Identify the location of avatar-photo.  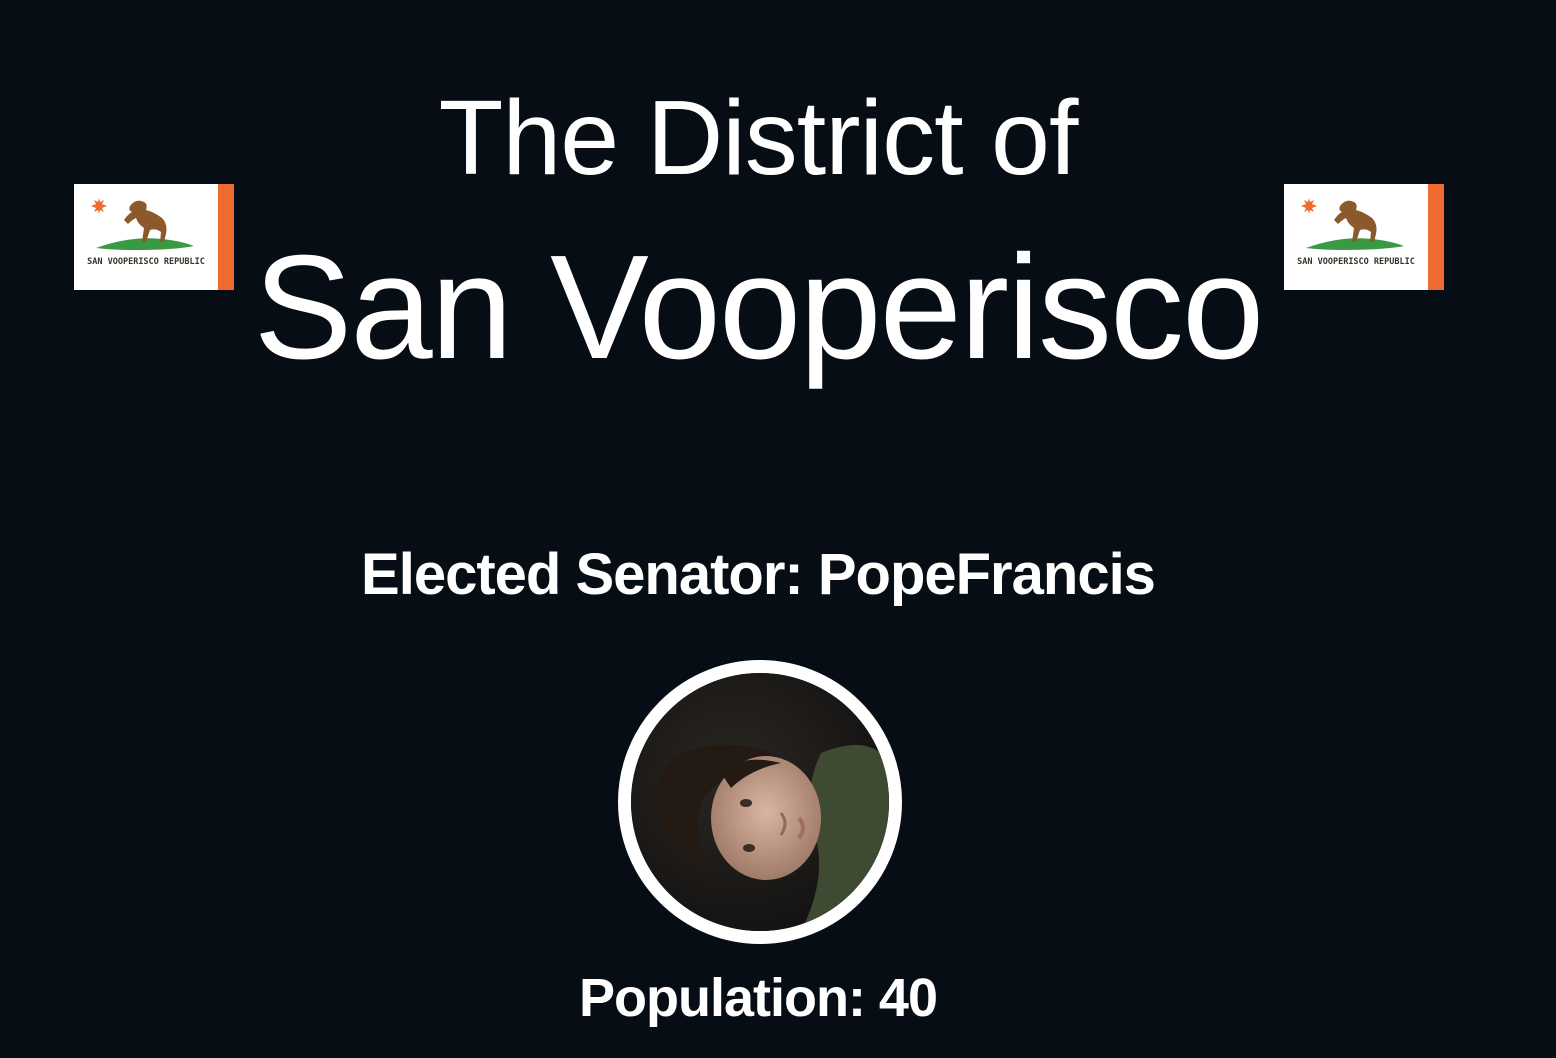
(760, 802).